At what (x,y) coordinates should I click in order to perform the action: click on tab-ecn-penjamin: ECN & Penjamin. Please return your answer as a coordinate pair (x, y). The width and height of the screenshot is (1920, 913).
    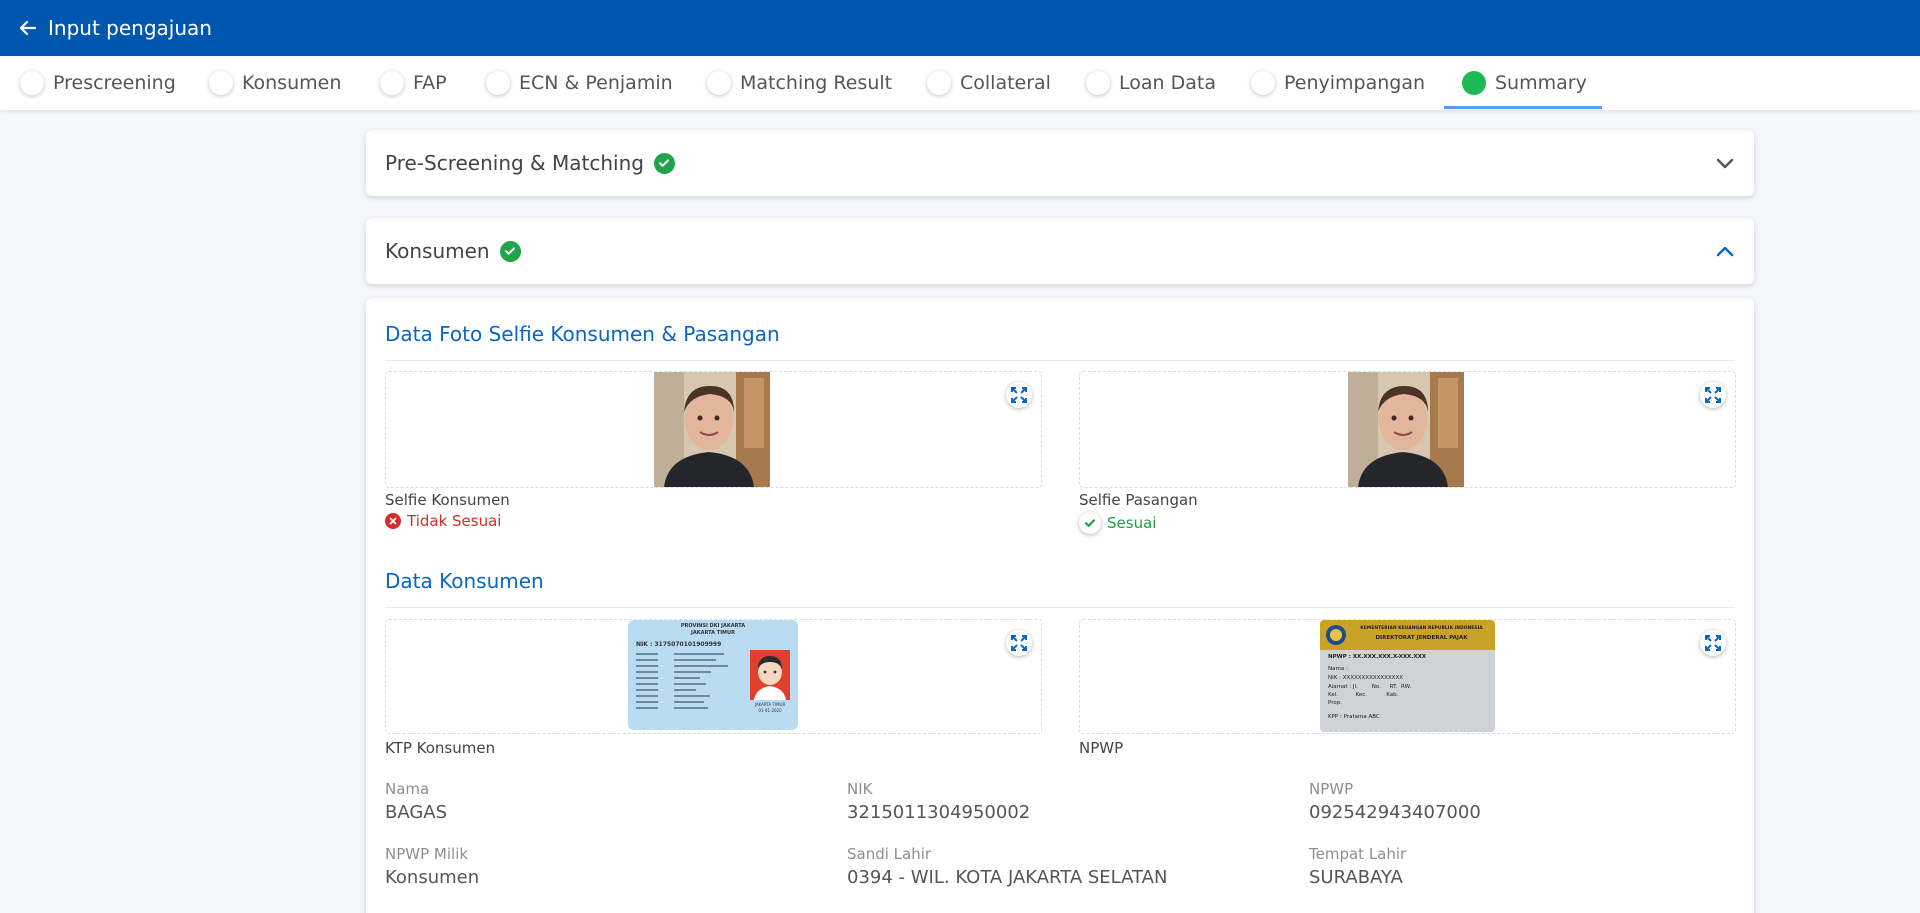
    Looking at the image, I should click on (579, 83).